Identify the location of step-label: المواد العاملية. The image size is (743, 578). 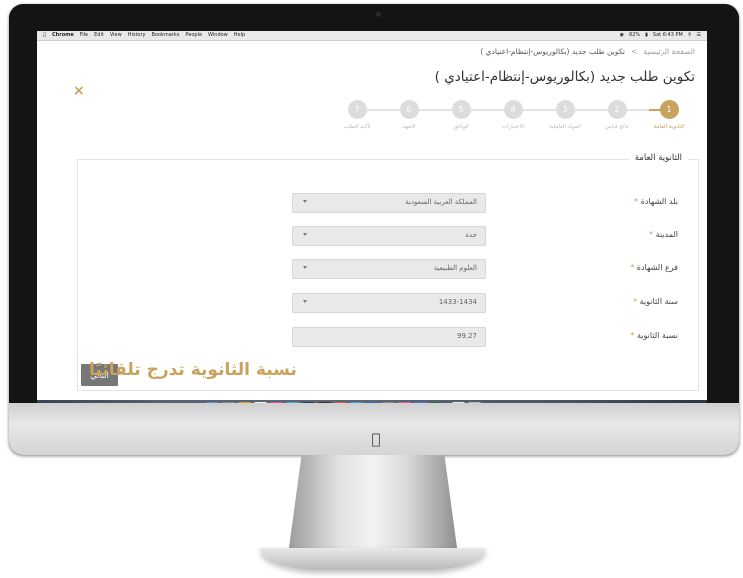
(565, 127).